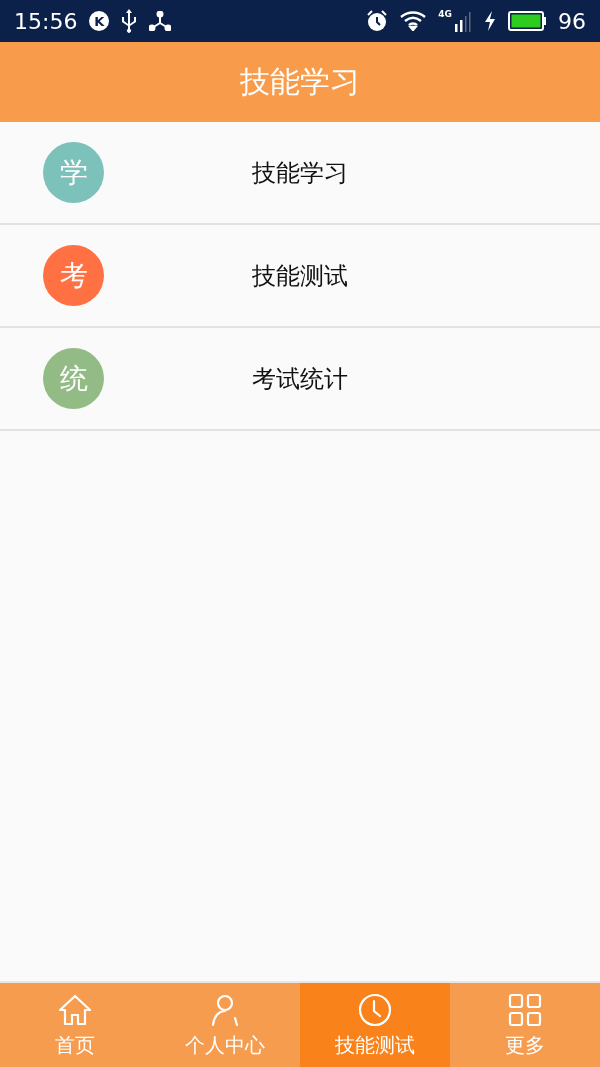 Image resolution: width=600 pixels, height=1067 pixels. What do you see at coordinates (73, 378) in the screenshot?
I see `category-icon: 统` at bounding box center [73, 378].